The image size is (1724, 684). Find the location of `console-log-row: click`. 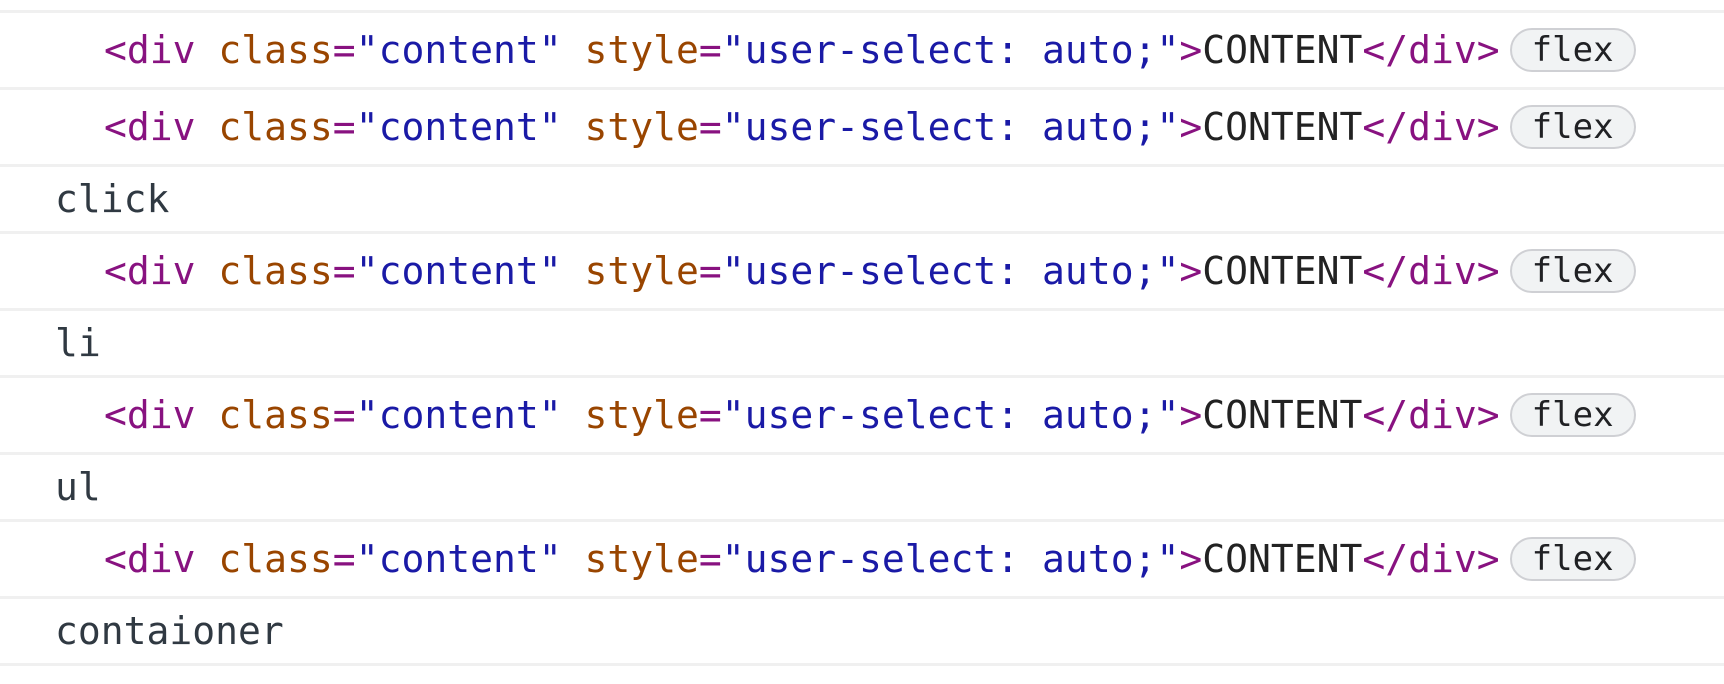

console-log-row: click is located at coordinates (862, 200).